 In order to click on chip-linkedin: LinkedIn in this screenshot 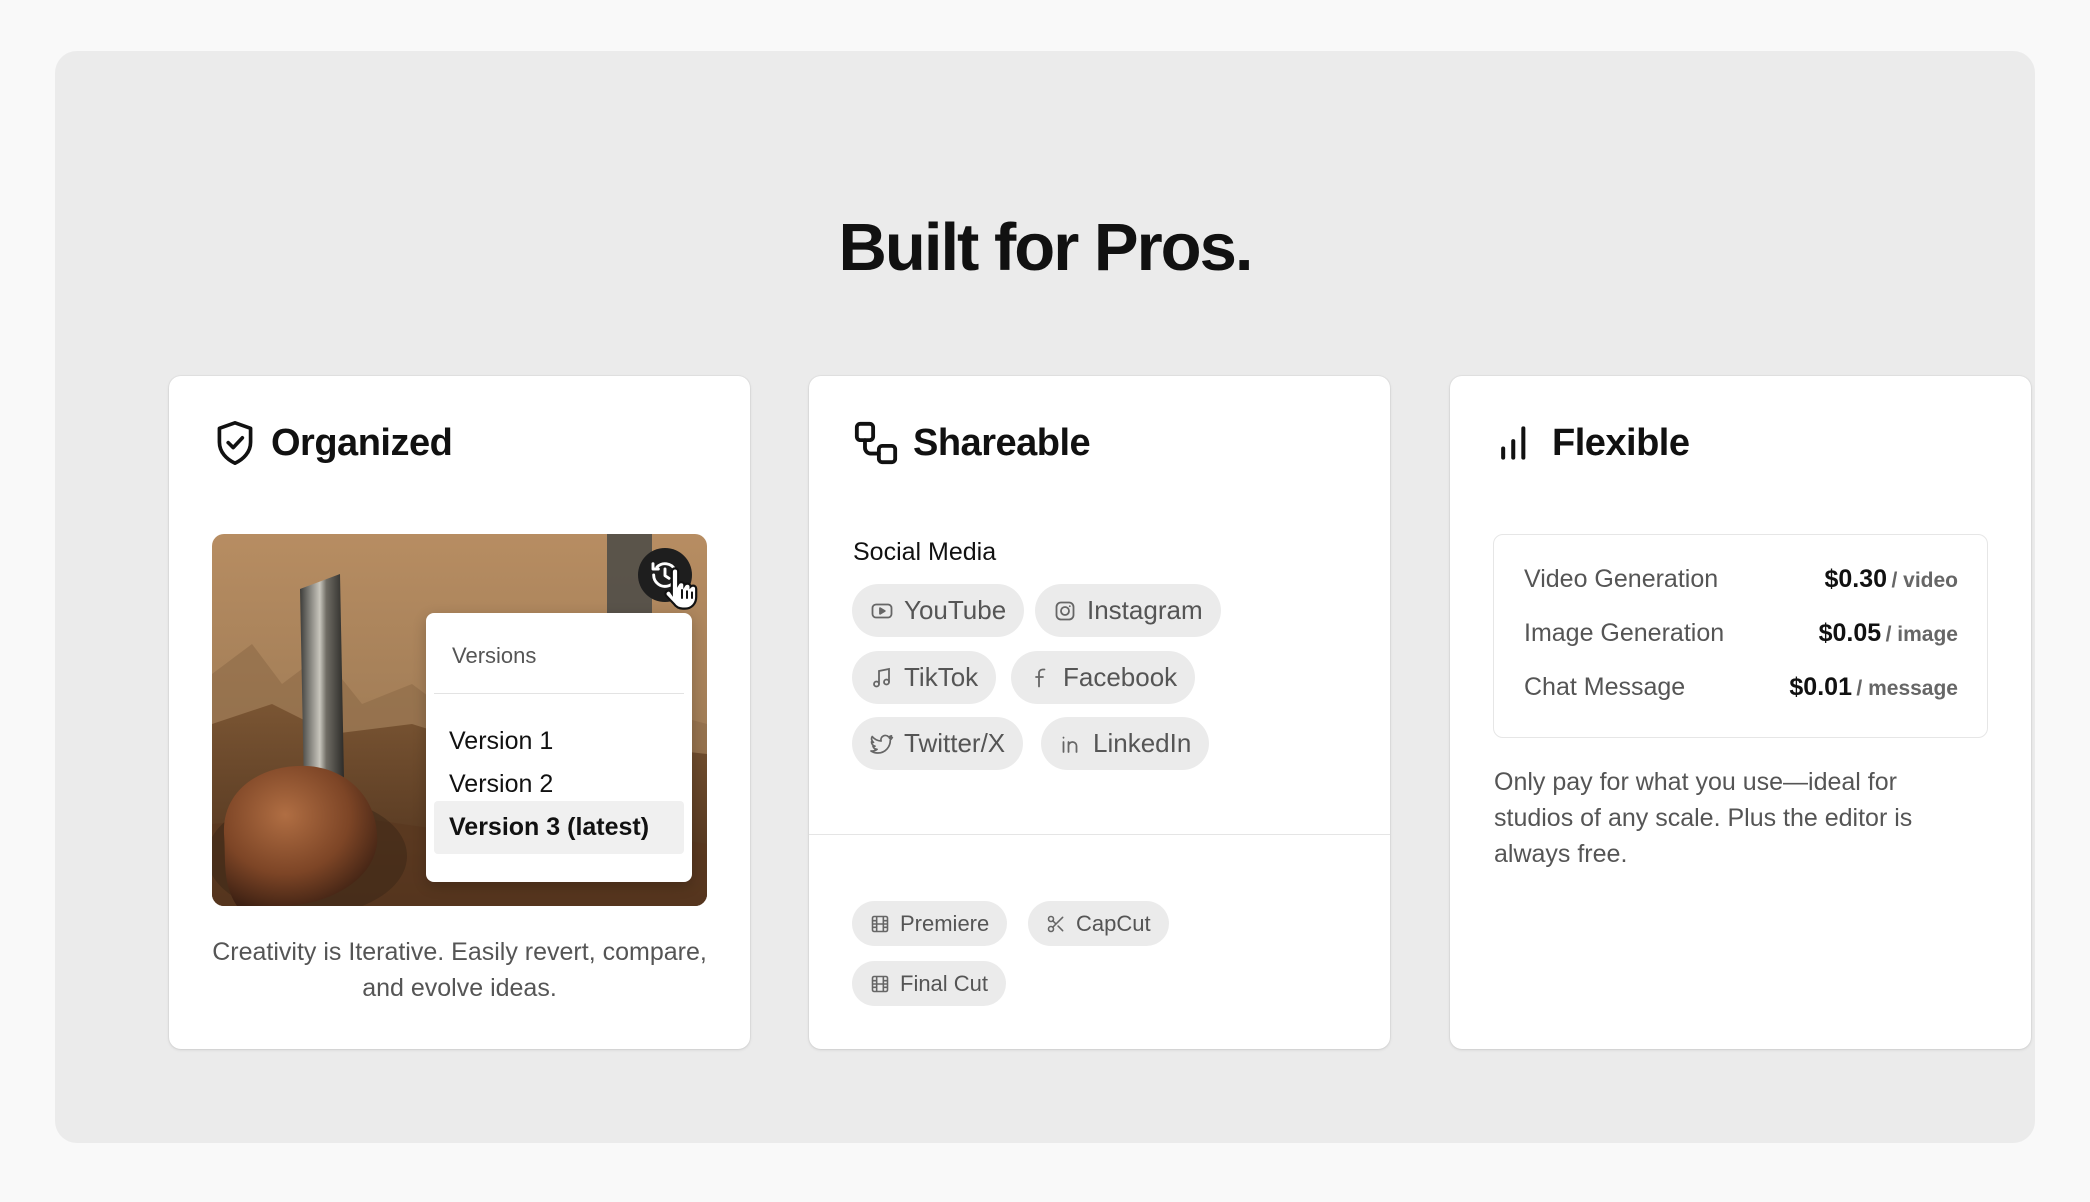, I will do `click(1125, 743)`.